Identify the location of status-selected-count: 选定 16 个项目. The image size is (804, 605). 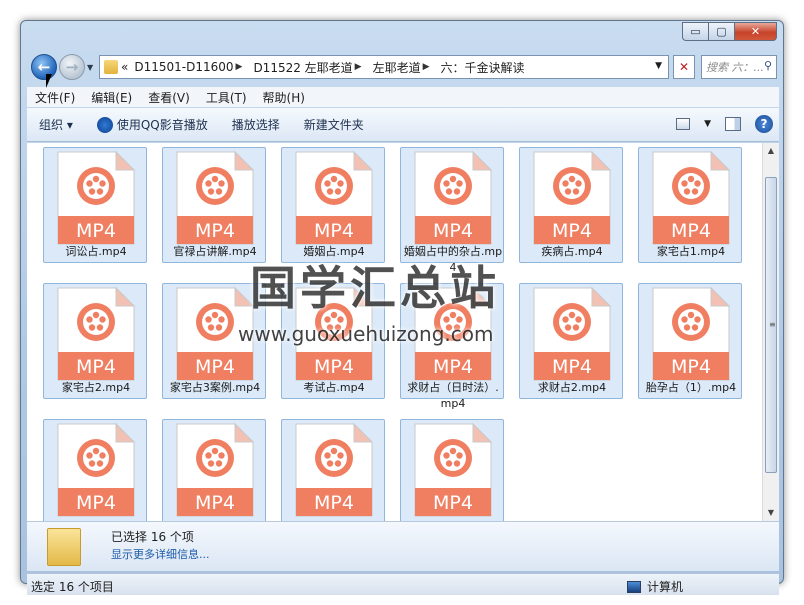
(72, 587).